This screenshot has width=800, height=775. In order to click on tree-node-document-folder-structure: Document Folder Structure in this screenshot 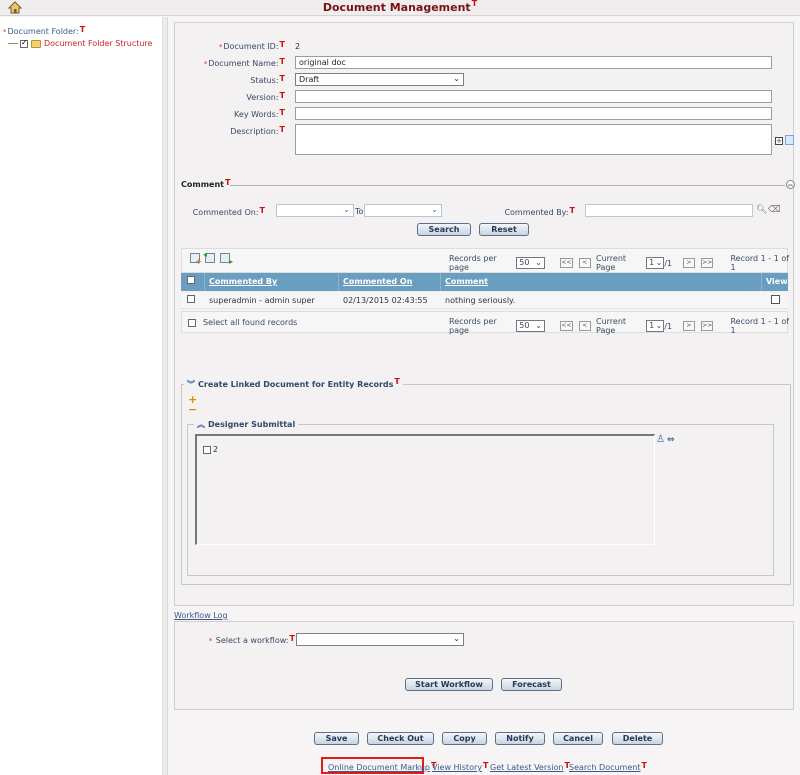, I will do `click(80, 43)`.